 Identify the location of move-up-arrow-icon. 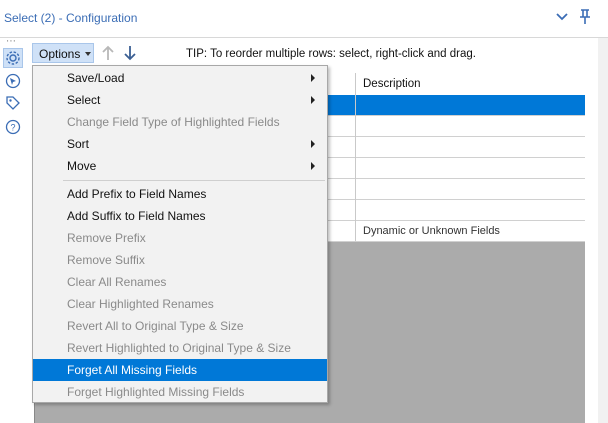
(108, 53).